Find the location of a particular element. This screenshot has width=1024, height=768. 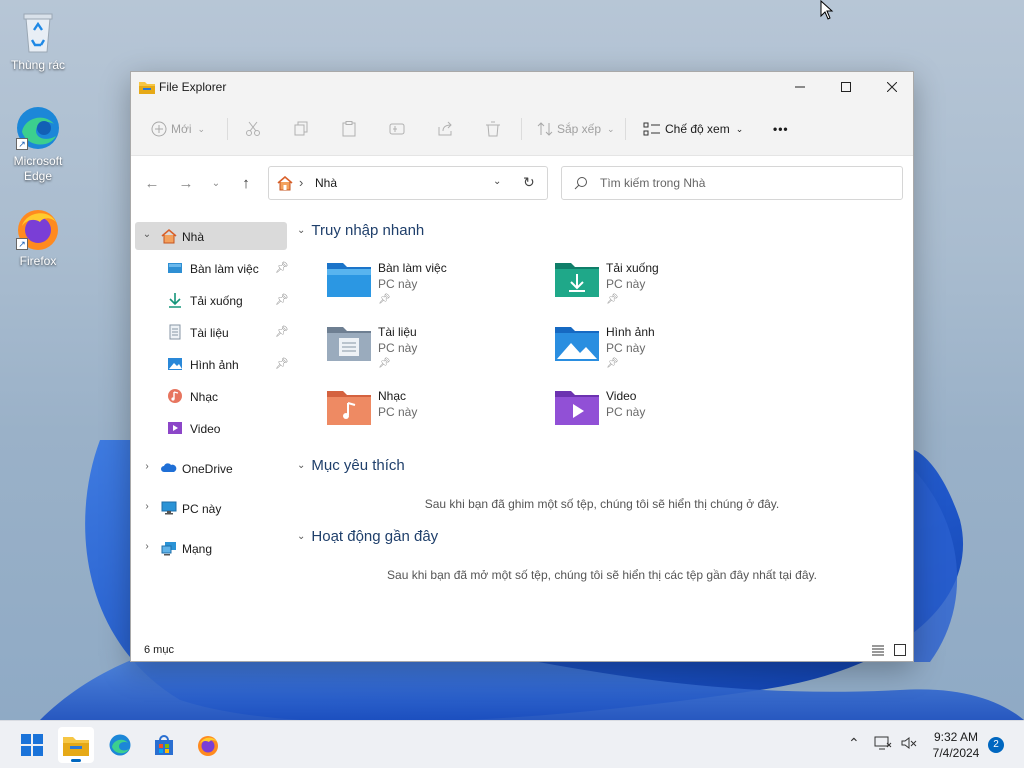

sort-icon is located at coordinates (545, 129).